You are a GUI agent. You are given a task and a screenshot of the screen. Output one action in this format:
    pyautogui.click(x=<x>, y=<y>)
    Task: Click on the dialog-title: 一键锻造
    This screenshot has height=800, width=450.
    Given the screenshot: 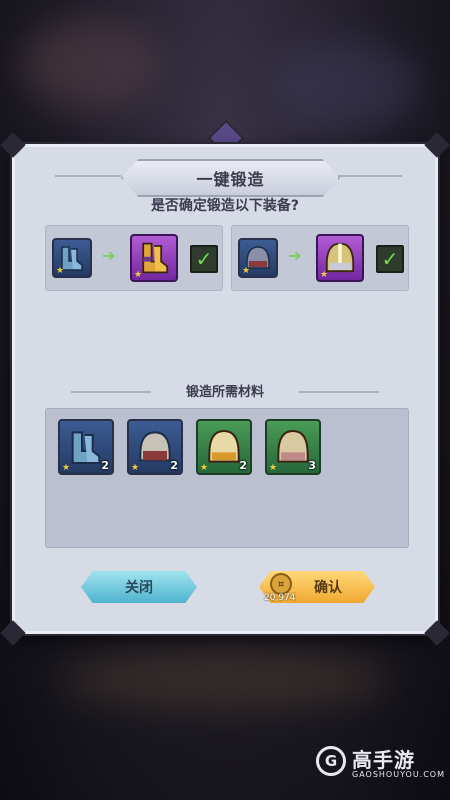 What is the action you would take?
    pyautogui.click(x=230, y=178)
    